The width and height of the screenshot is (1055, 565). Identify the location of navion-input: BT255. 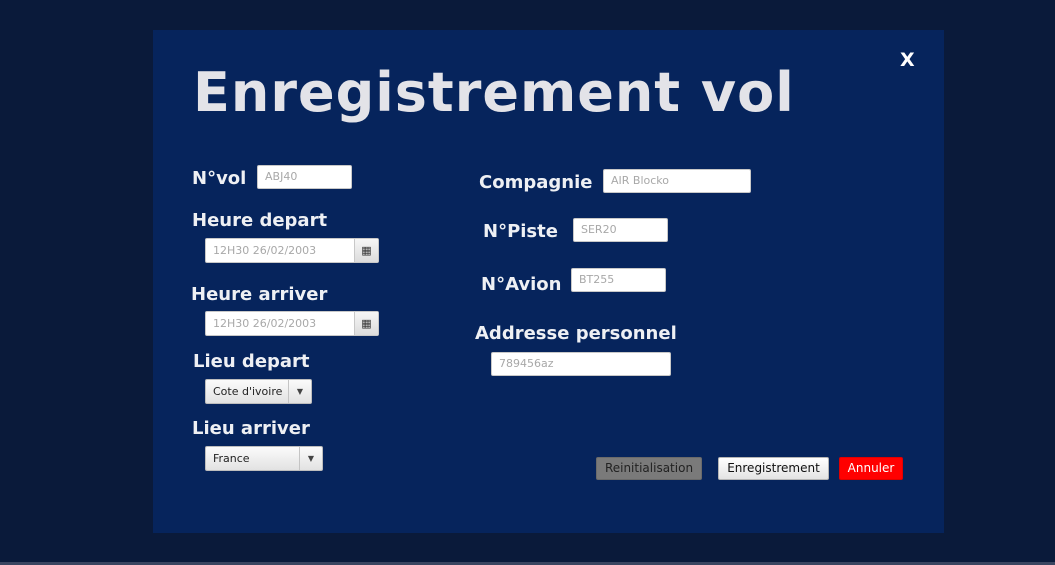
(618, 280).